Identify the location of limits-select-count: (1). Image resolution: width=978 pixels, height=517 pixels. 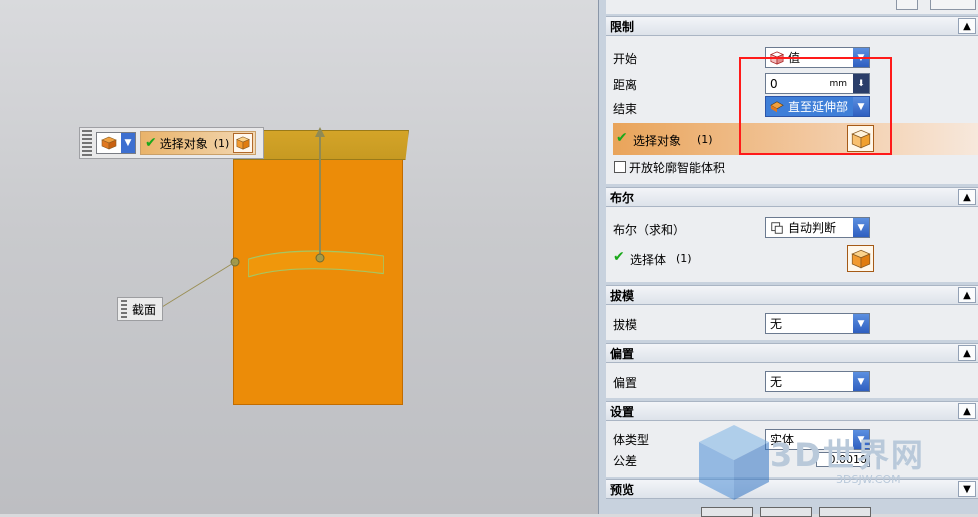
(705, 139).